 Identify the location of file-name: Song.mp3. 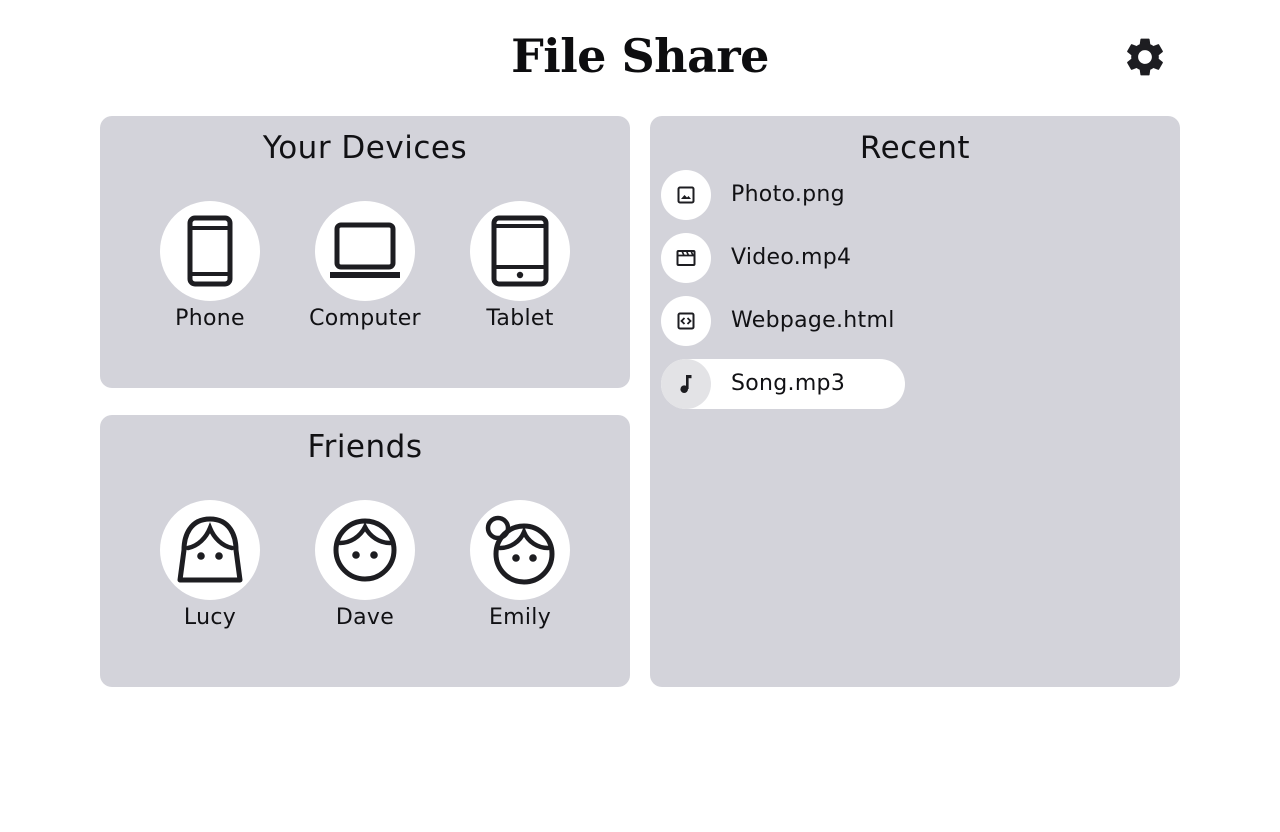
(788, 383).